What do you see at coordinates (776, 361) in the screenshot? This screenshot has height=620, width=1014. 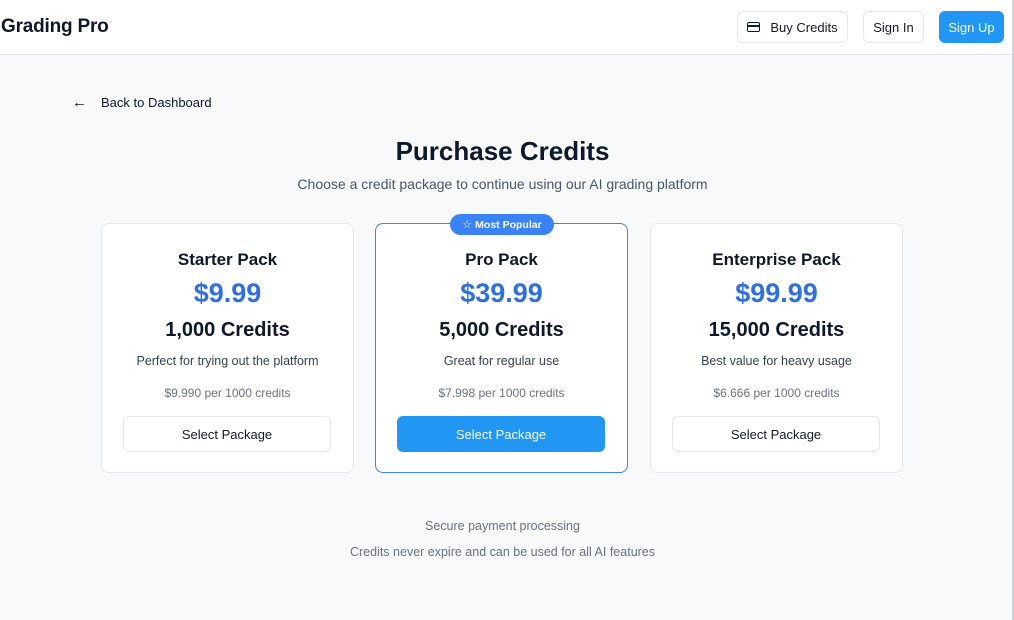 I see `package-description: Best value for heavy usage` at bounding box center [776, 361].